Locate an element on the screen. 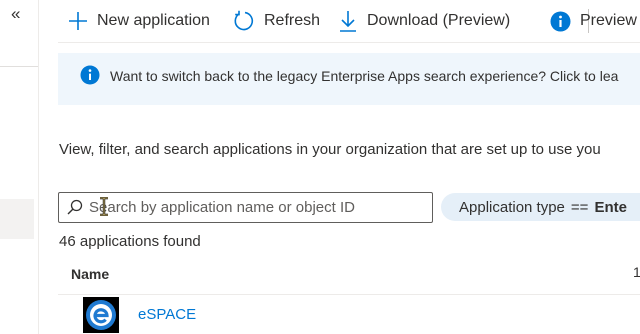 The width and height of the screenshot is (640, 334). search-box is located at coordinates (245, 207).